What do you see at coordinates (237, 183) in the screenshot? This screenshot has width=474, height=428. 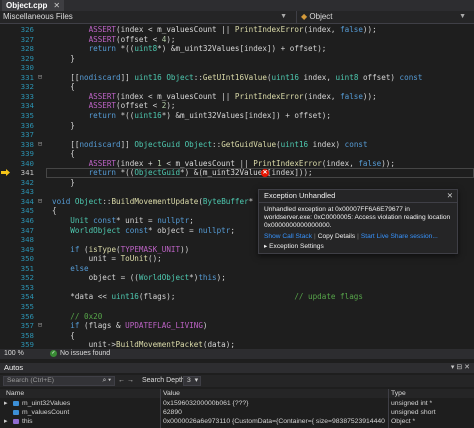 I see `code-line: 342 }` at bounding box center [237, 183].